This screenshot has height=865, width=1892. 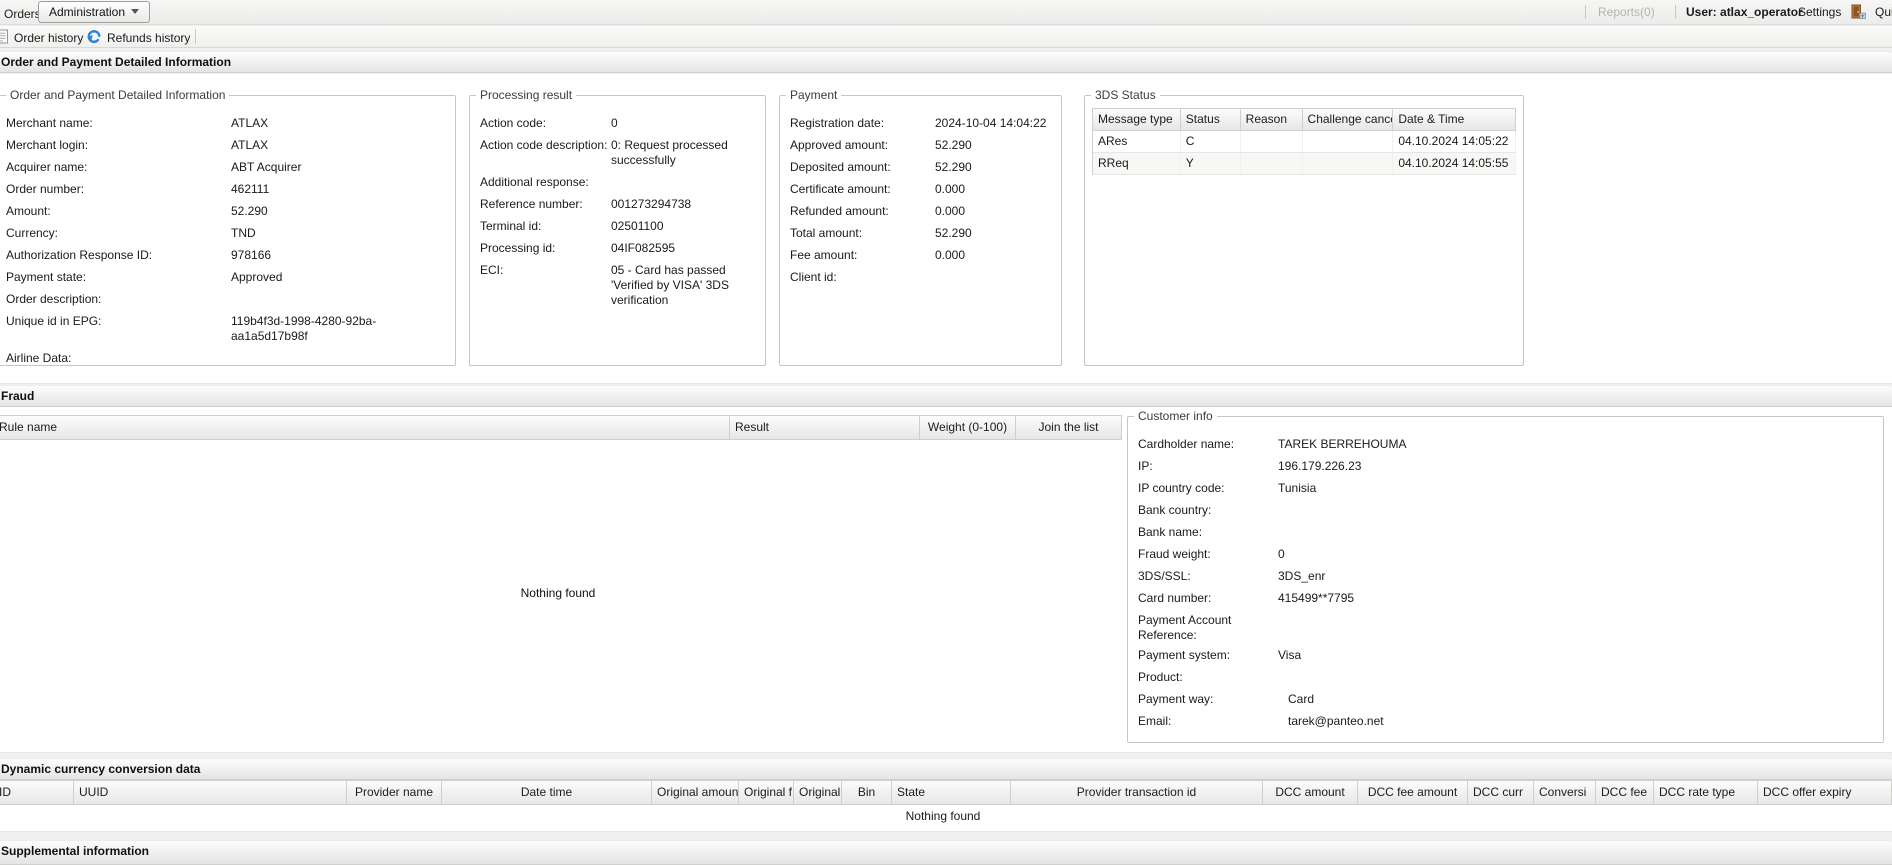 I want to click on table-row: ARes C 04.10.2024 14:05:22, so click(x=1305, y=142).